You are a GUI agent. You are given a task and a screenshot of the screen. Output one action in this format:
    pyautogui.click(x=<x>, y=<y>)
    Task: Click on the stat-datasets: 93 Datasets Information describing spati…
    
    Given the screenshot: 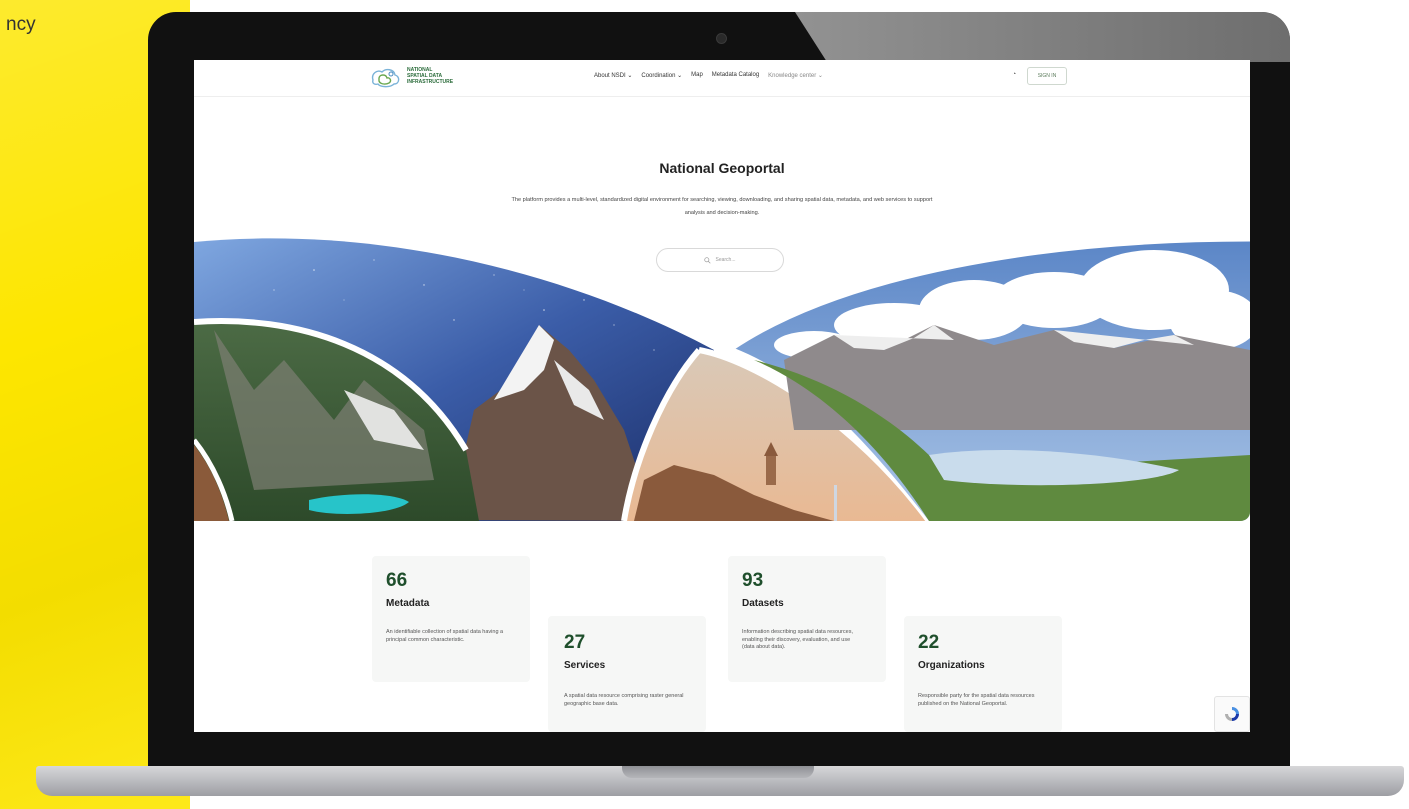 What is the action you would take?
    pyautogui.click(x=817, y=611)
    